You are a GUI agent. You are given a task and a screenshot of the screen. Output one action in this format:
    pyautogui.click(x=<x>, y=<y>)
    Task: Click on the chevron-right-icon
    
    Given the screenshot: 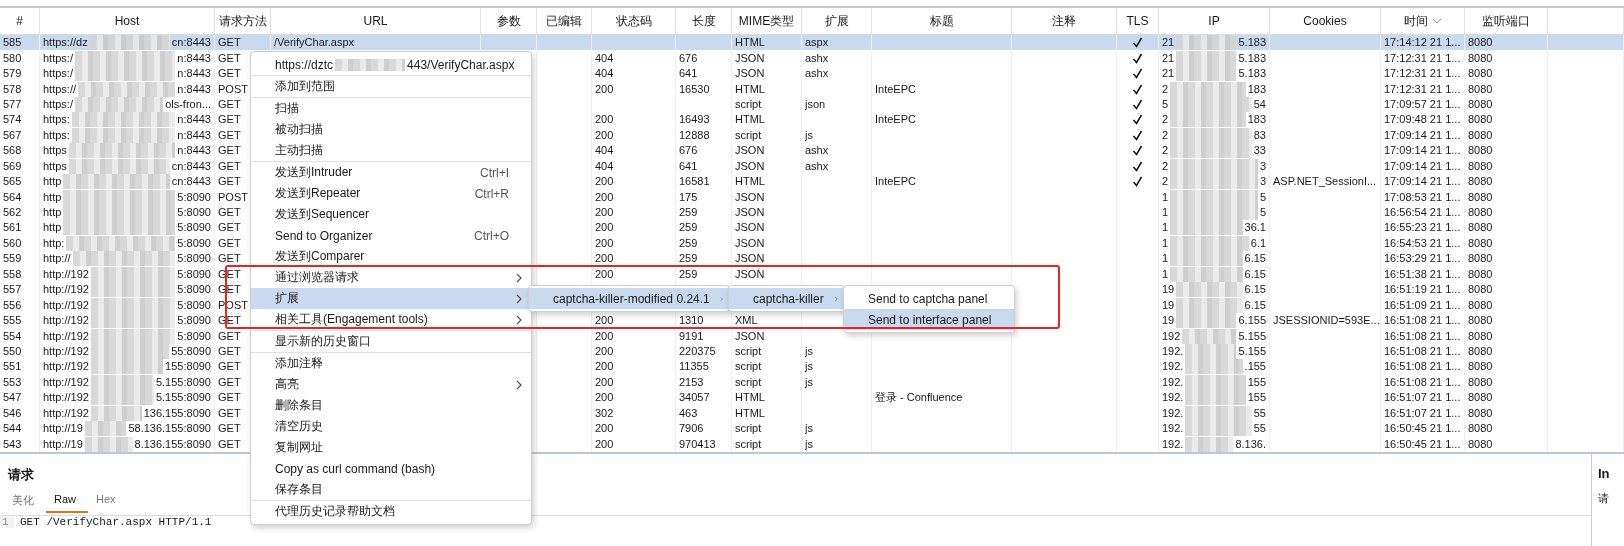 What is the action you would take?
    pyautogui.click(x=519, y=319)
    